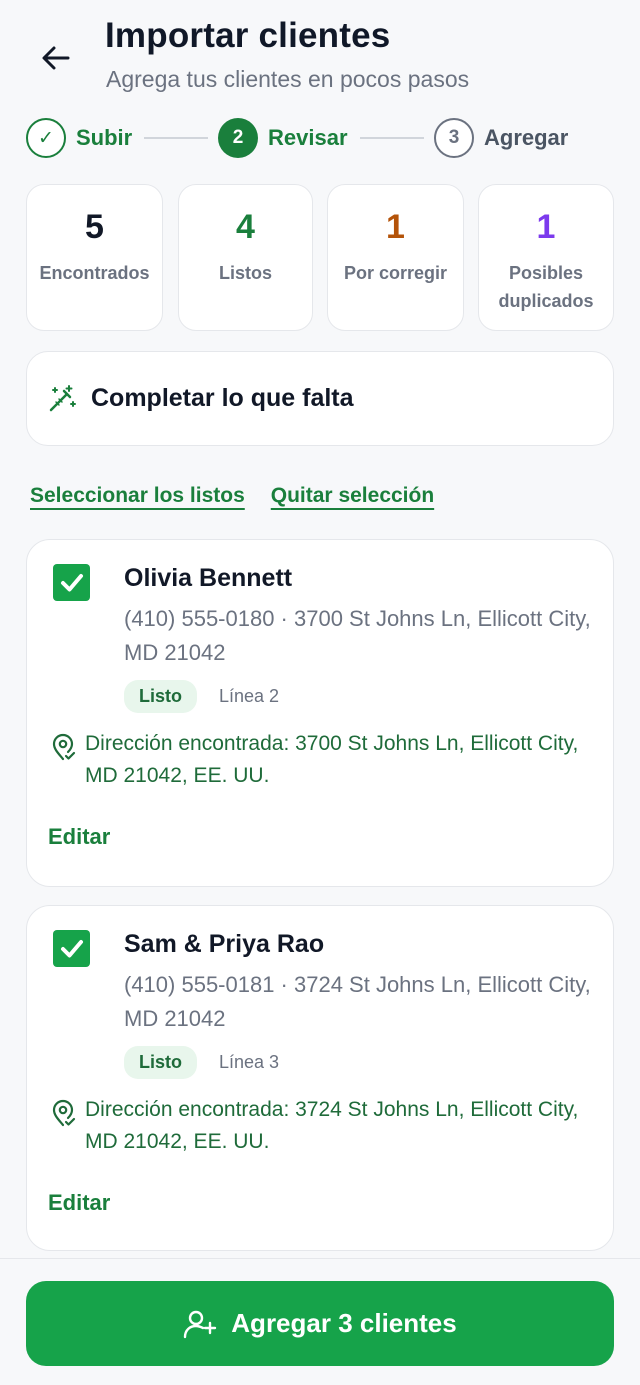 The height and width of the screenshot is (1385, 640). What do you see at coordinates (208, 578) in the screenshot?
I see `client-name: Olivia Bennett` at bounding box center [208, 578].